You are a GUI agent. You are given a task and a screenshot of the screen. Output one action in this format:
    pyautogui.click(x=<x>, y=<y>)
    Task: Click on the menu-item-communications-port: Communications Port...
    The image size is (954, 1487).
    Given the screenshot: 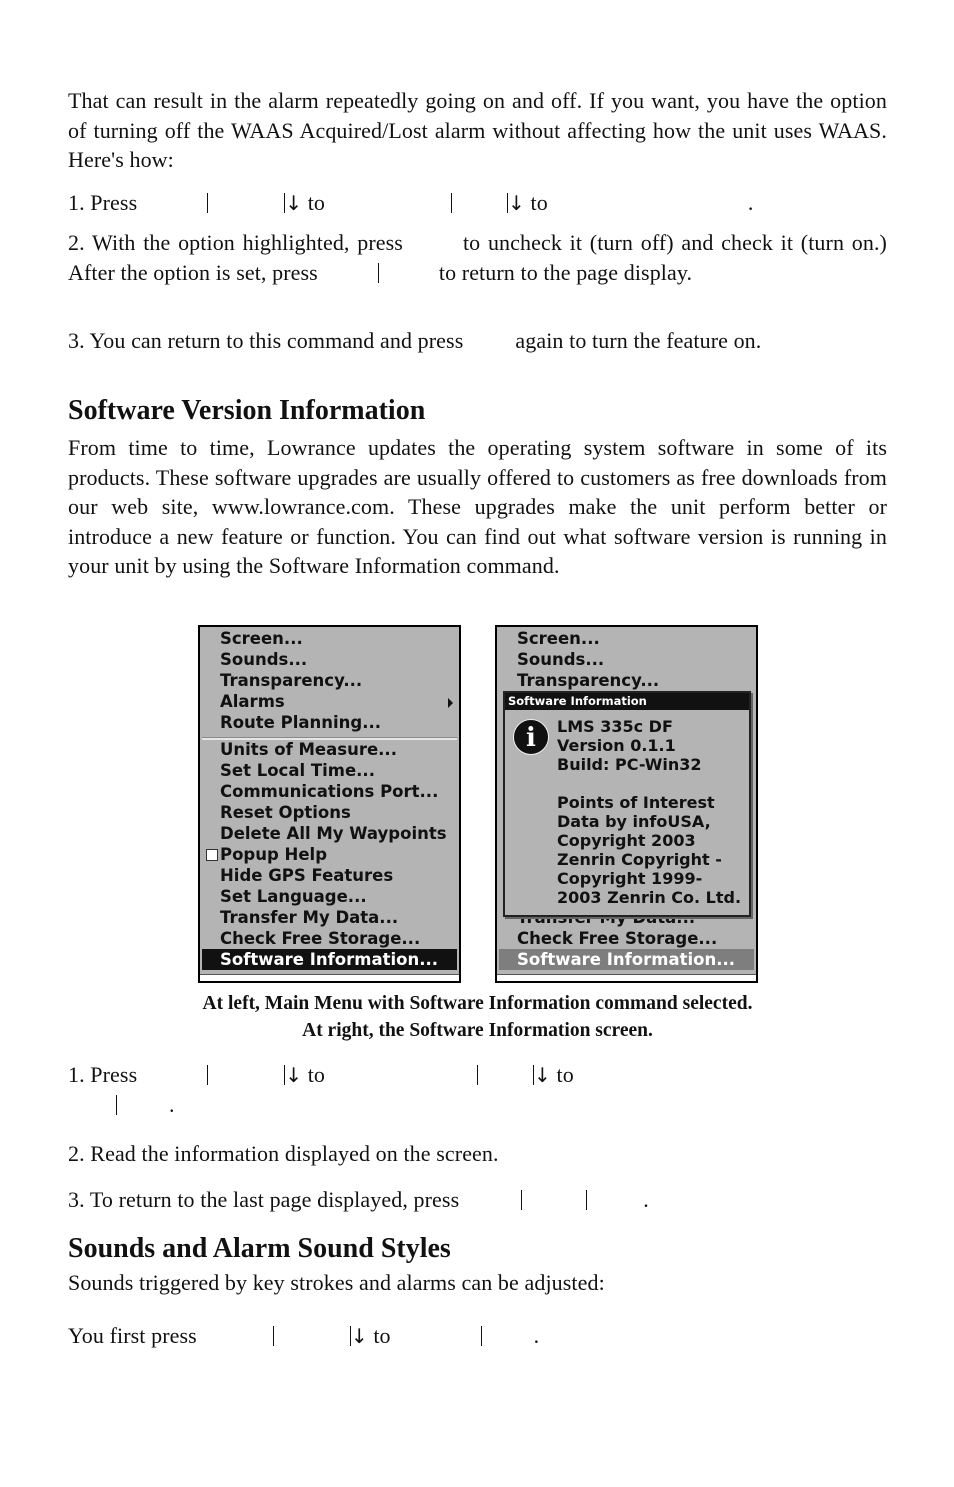 What is the action you would take?
    pyautogui.click(x=329, y=792)
    